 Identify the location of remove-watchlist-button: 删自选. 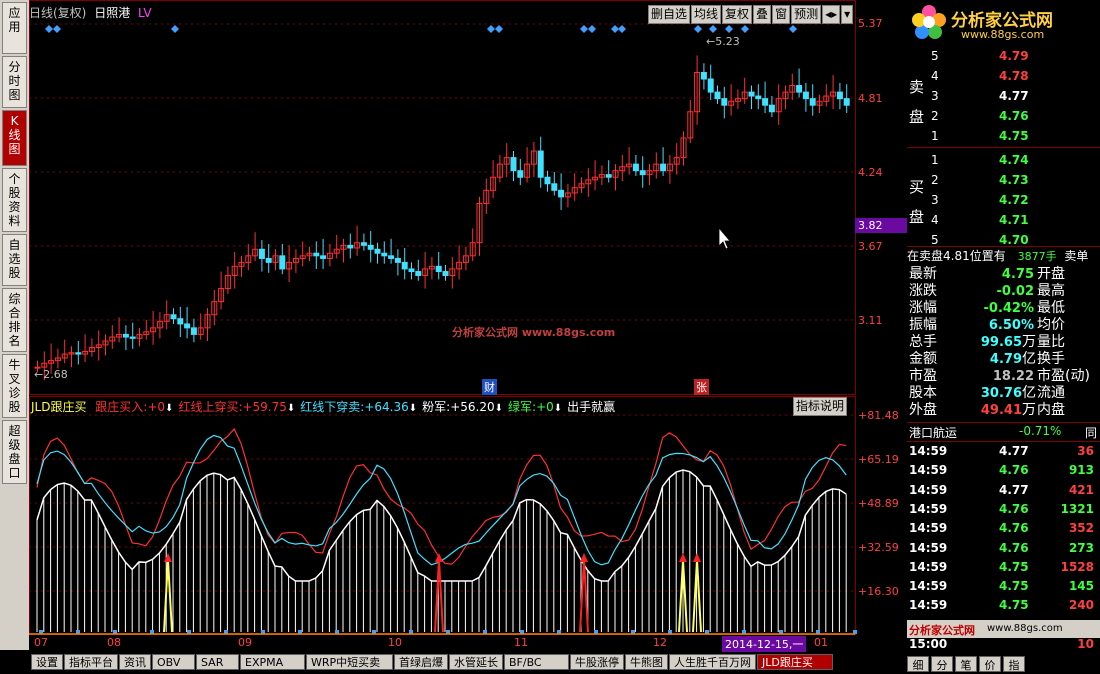
(669, 14).